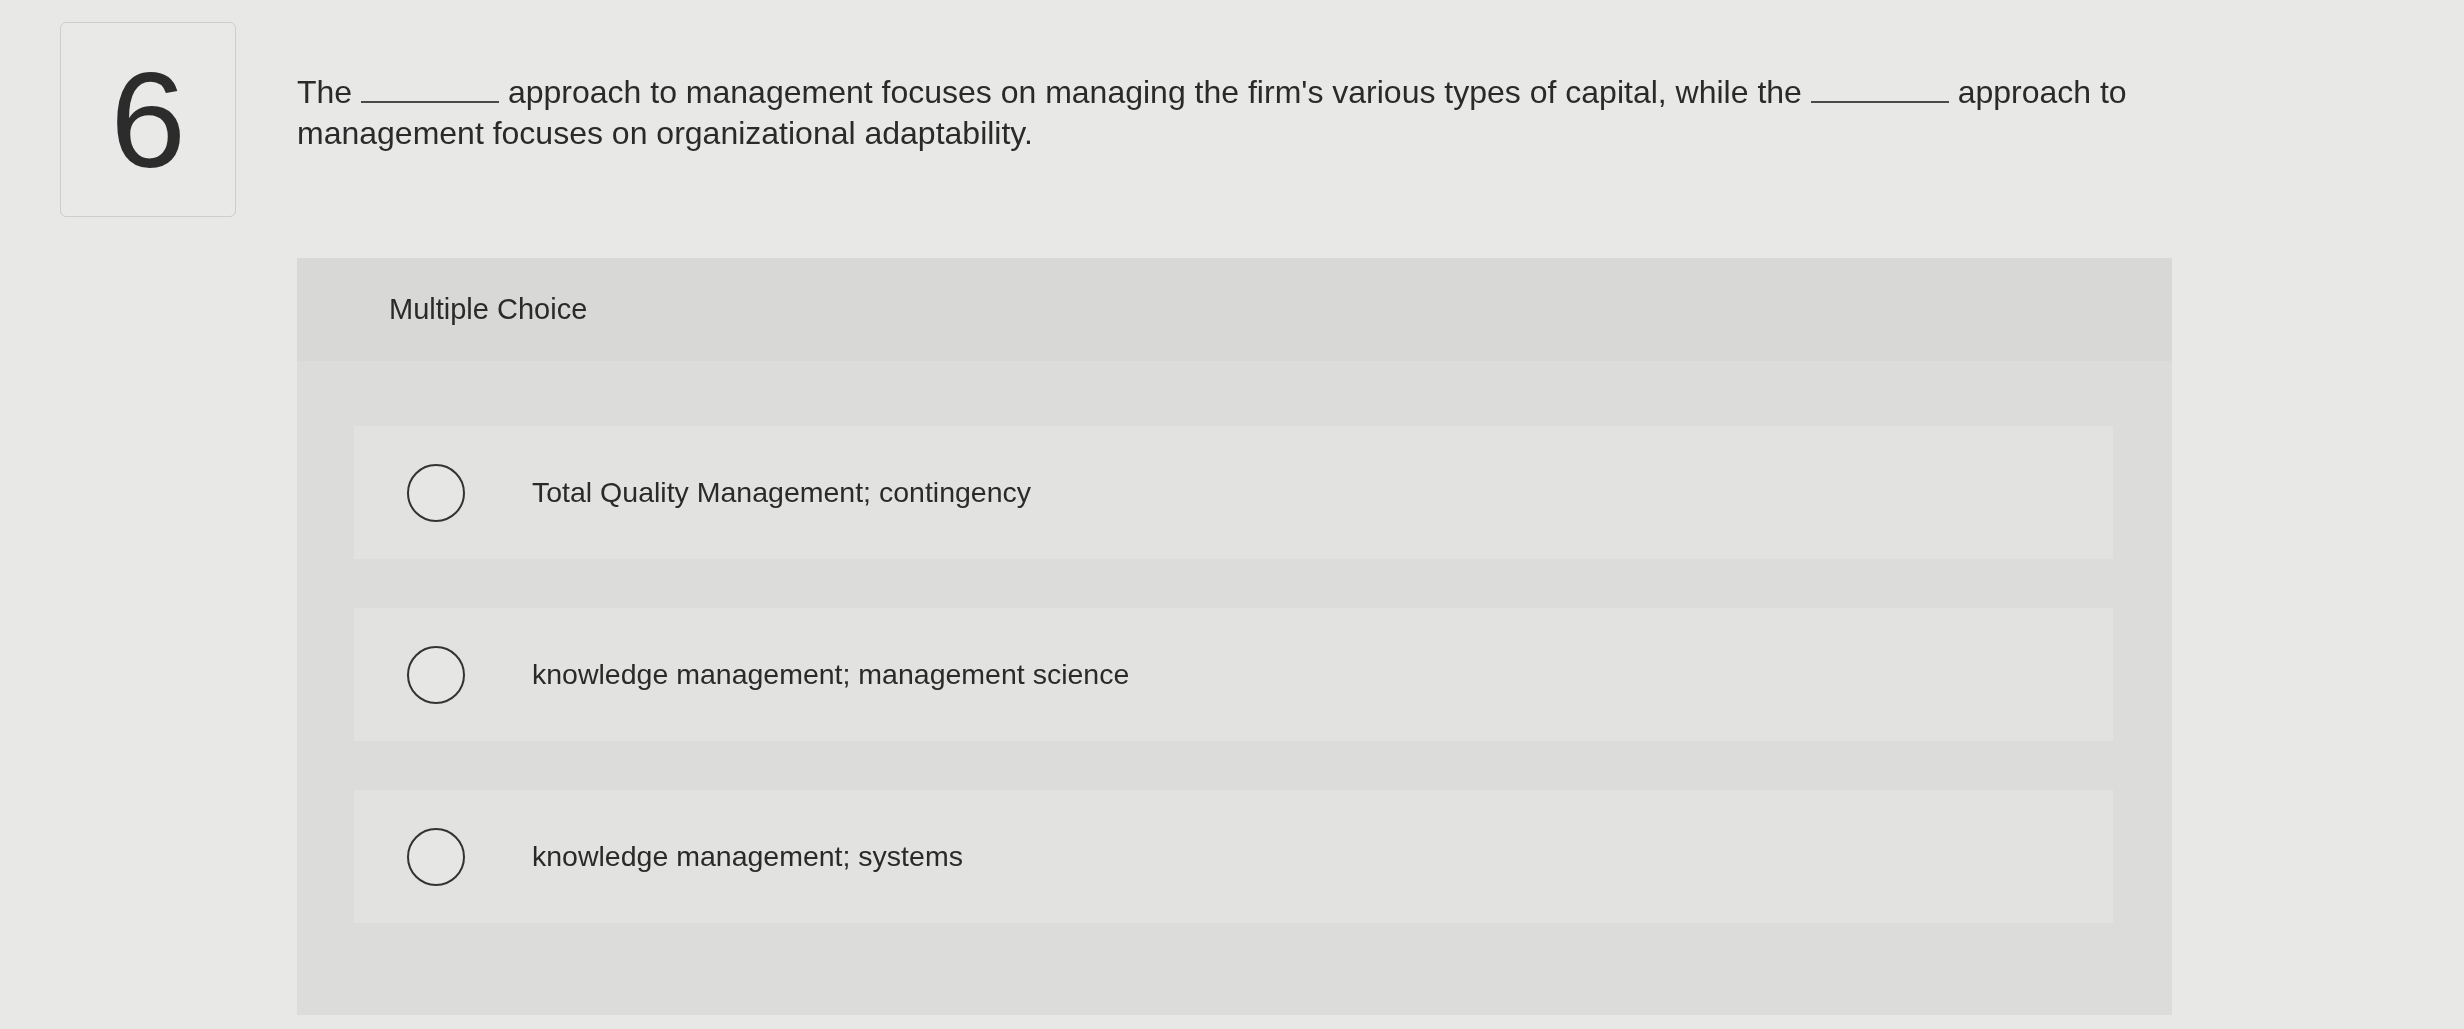  What do you see at coordinates (747, 856) in the screenshot?
I see `option-label: knowledge management; systems` at bounding box center [747, 856].